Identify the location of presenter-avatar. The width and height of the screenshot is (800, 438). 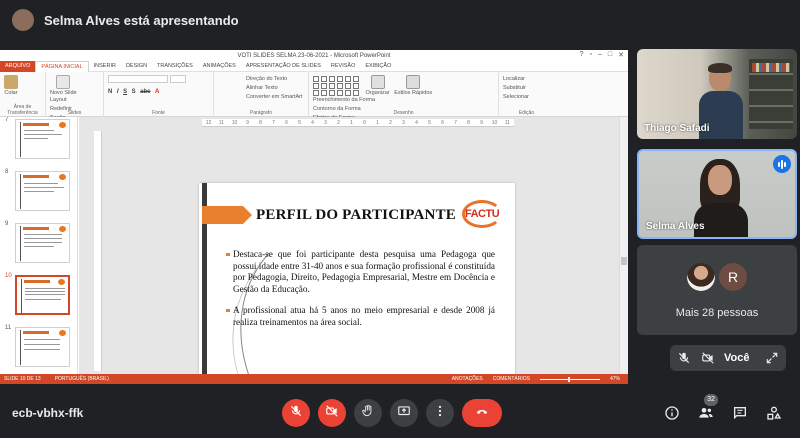
(23, 20).